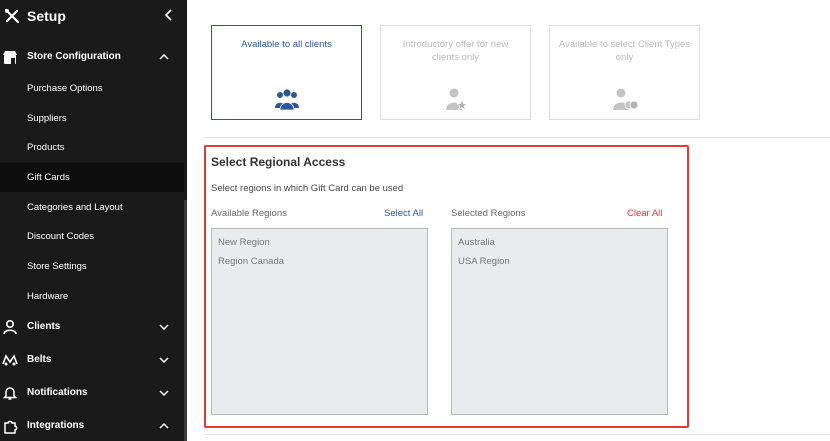  I want to click on sidebar-item-suppliers: Suppliers, so click(92, 118).